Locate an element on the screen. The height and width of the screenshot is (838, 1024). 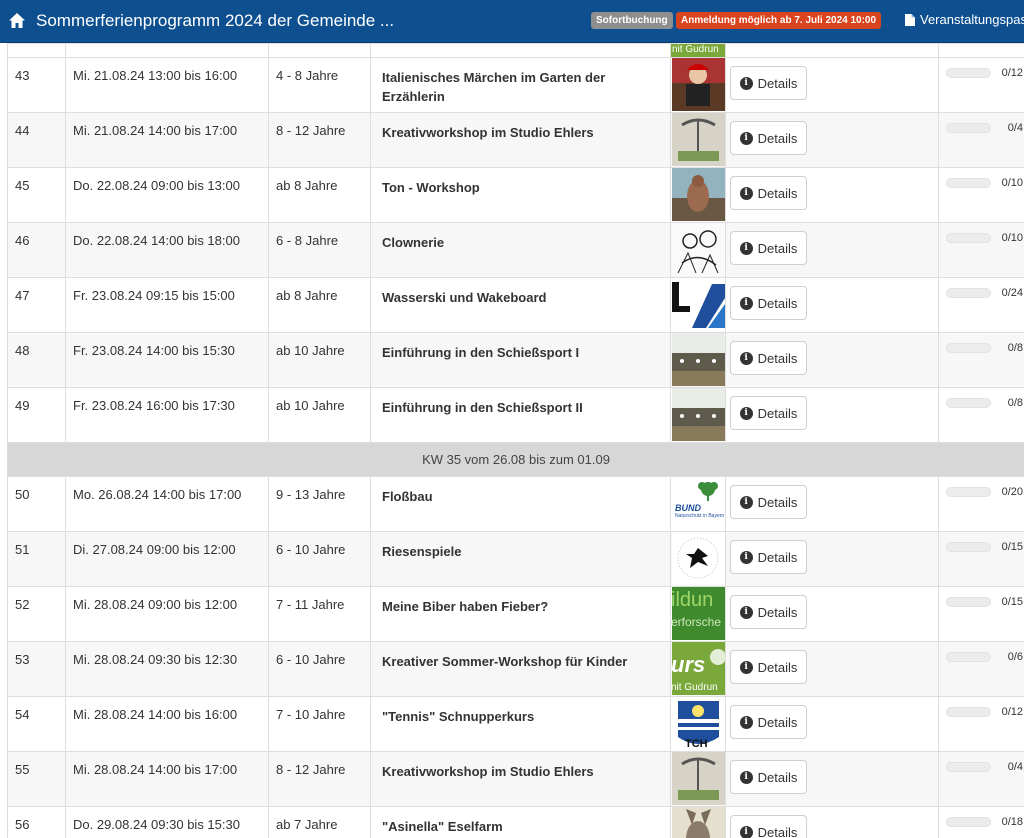
event-title: "Tennis" Schnupperkurs is located at coordinates (520, 724).